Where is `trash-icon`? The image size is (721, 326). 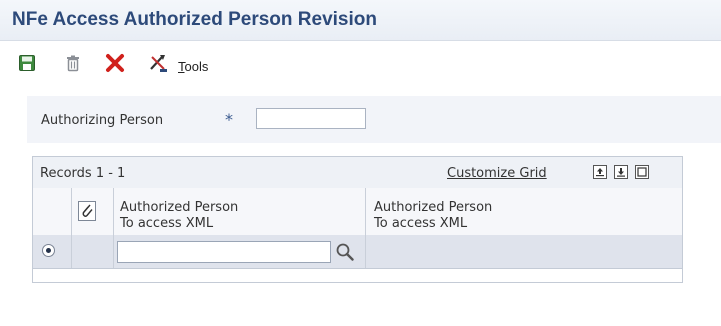 trash-icon is located at coordinates (73, 65).